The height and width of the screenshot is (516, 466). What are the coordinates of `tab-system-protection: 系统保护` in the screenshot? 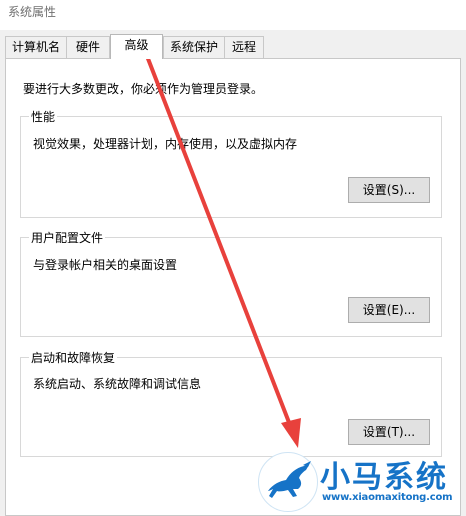 It's located at (194, 47).